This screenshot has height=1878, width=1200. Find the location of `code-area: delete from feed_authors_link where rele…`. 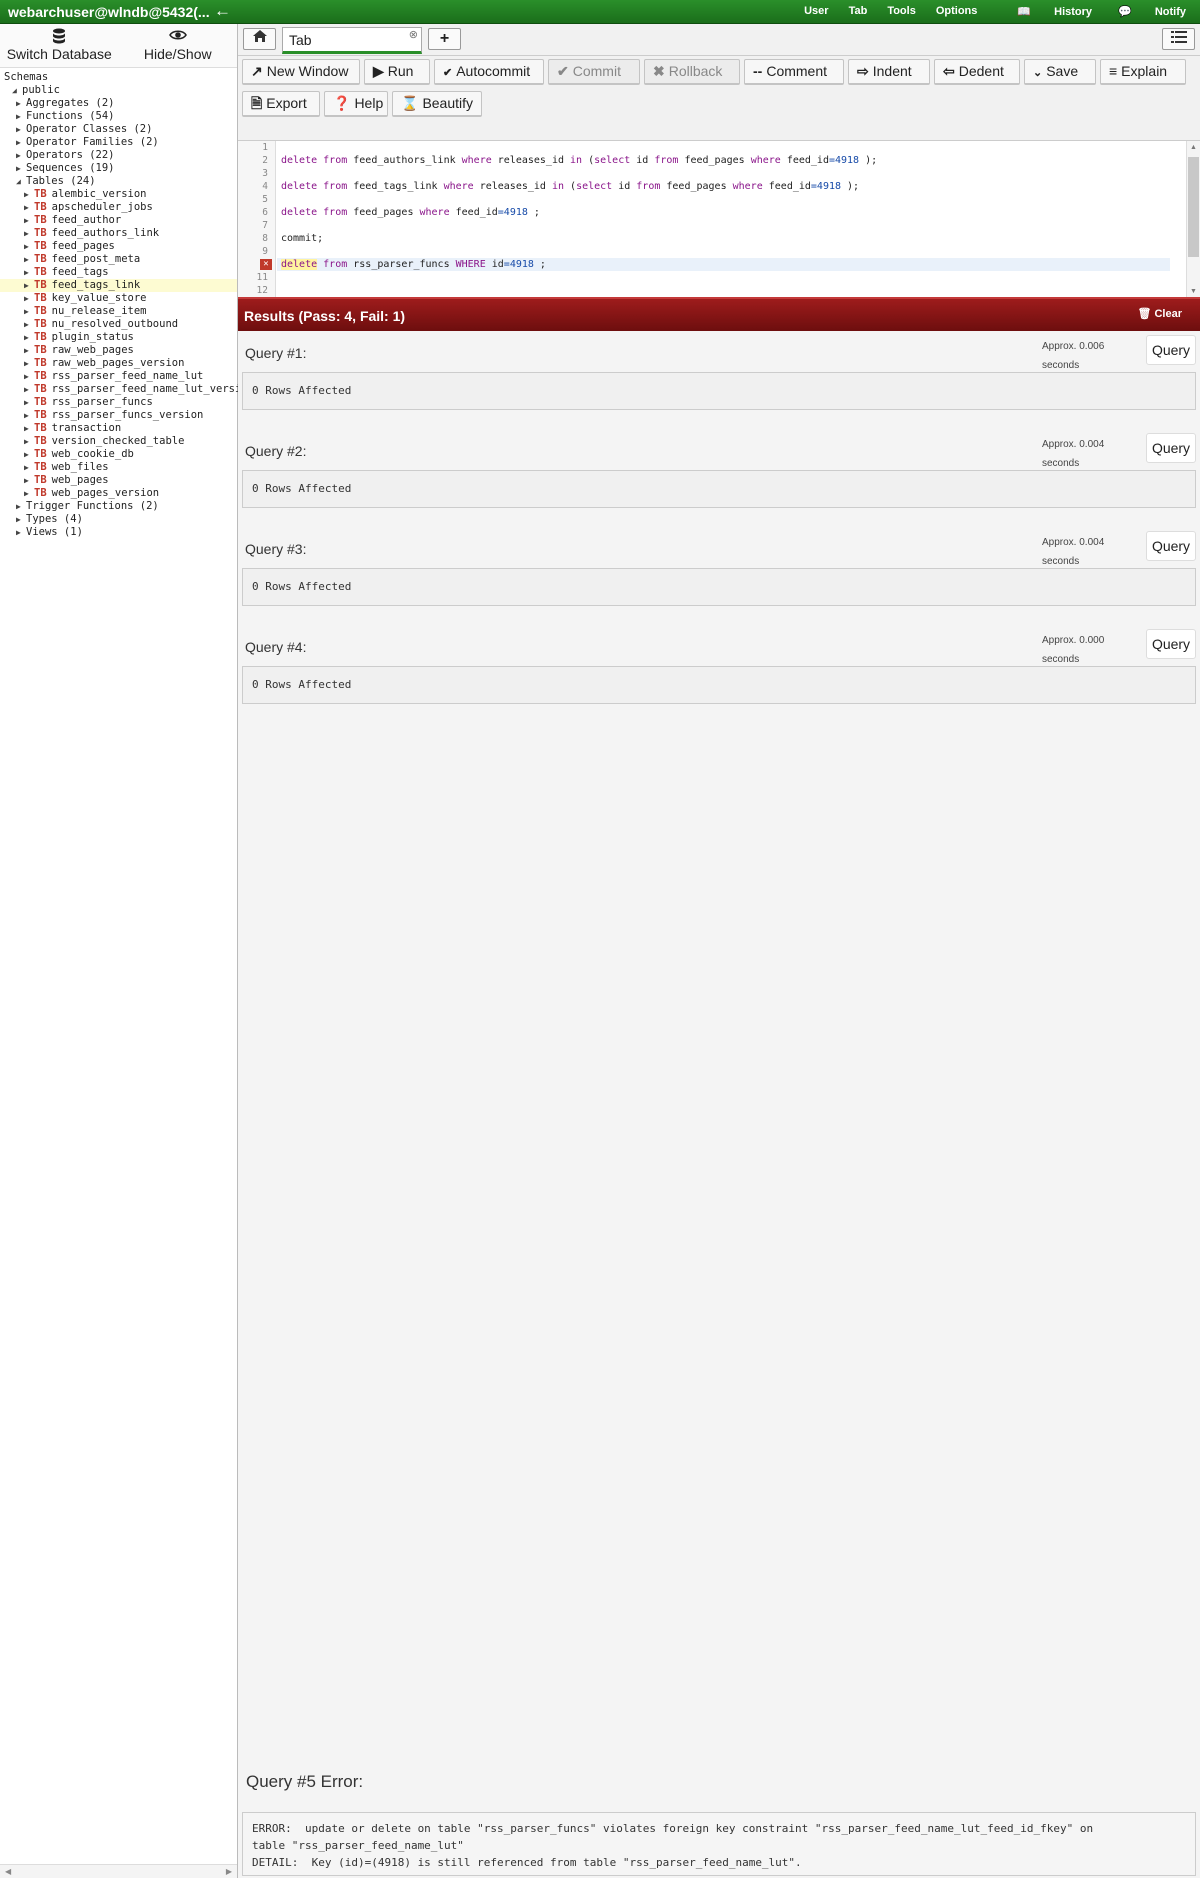

code-area: delete from feed_authors_link where rele… is located at coordinates (724, 219).